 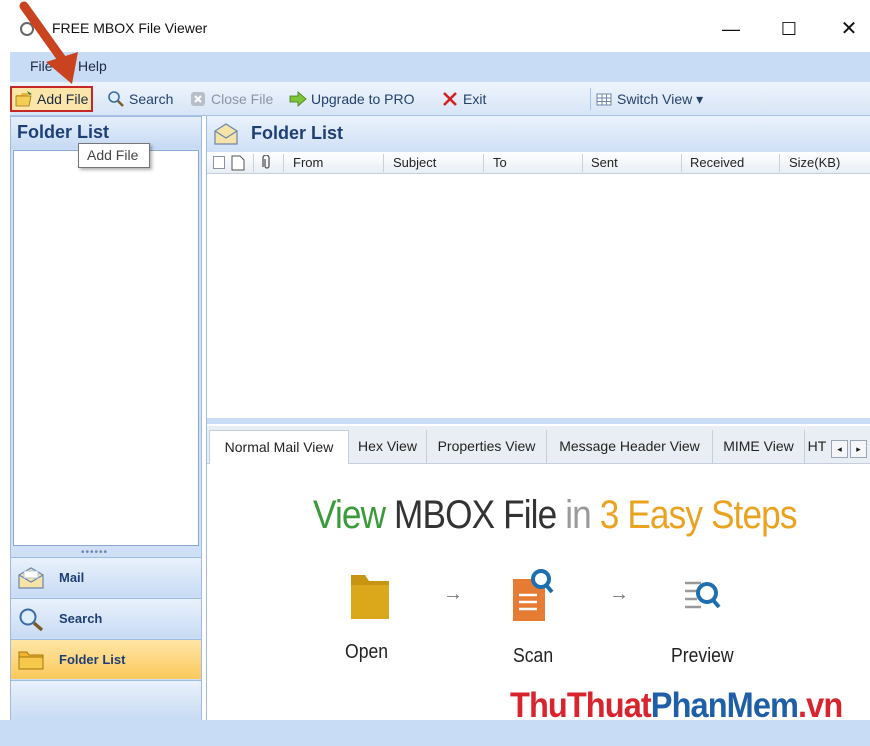 What do you see at coordinates (703, 595) in the screenshot?
I see `preview-document-icon` at bounding box center [703, 595].